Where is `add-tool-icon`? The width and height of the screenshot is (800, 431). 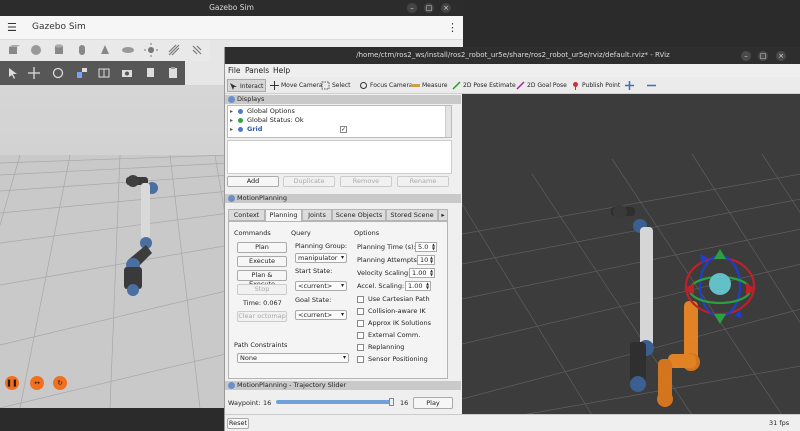
add-tool-icon is located at coordinates (629, 85).